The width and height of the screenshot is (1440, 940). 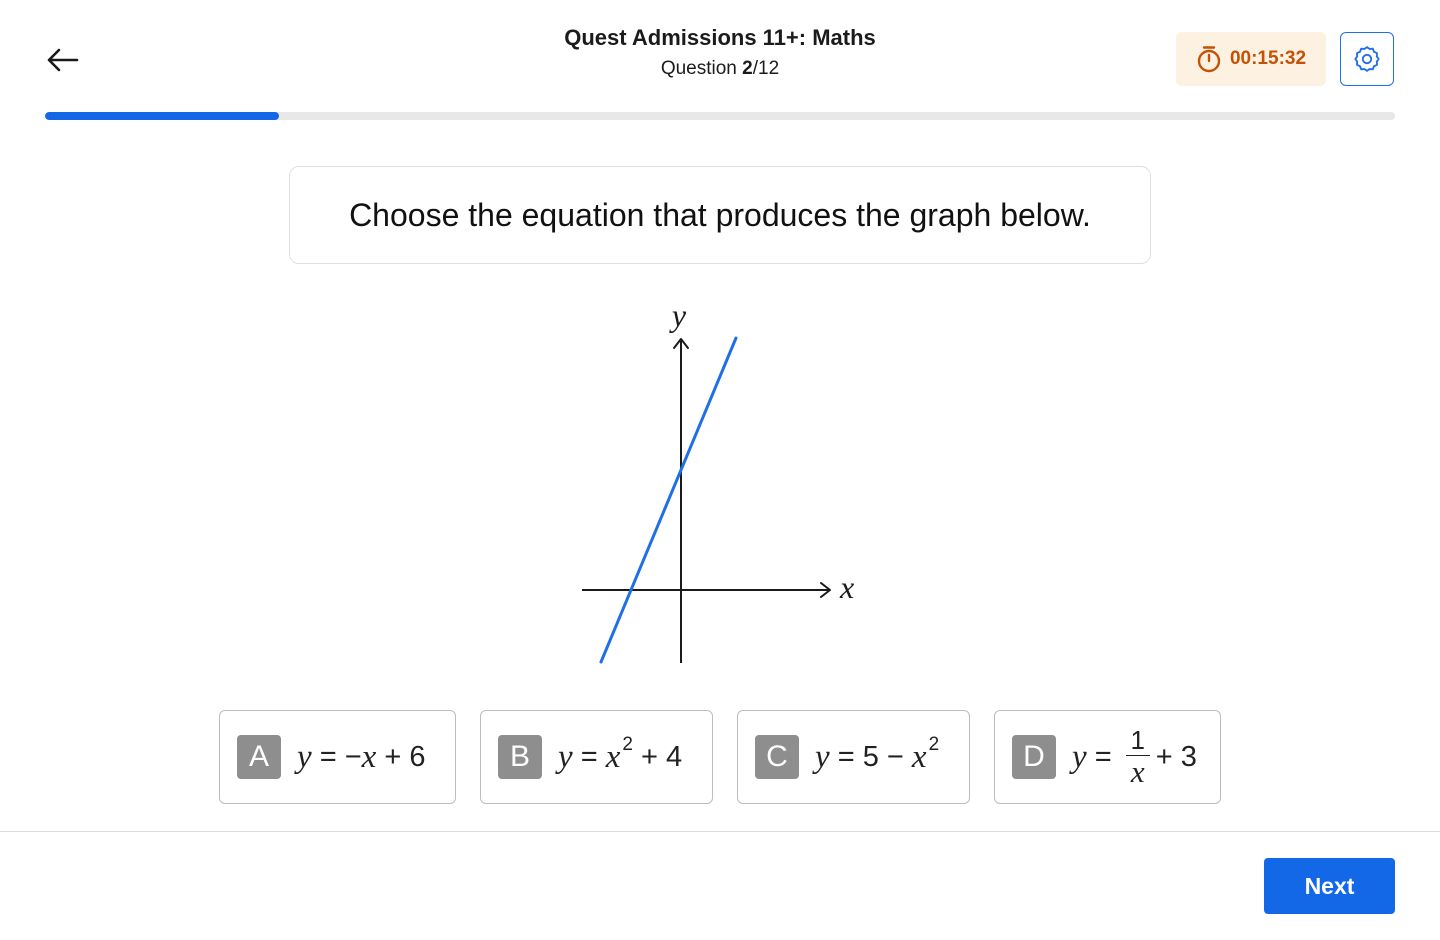 I want to click on choice-b-equation: y = x2 + 4, so click(x=620, y=755).